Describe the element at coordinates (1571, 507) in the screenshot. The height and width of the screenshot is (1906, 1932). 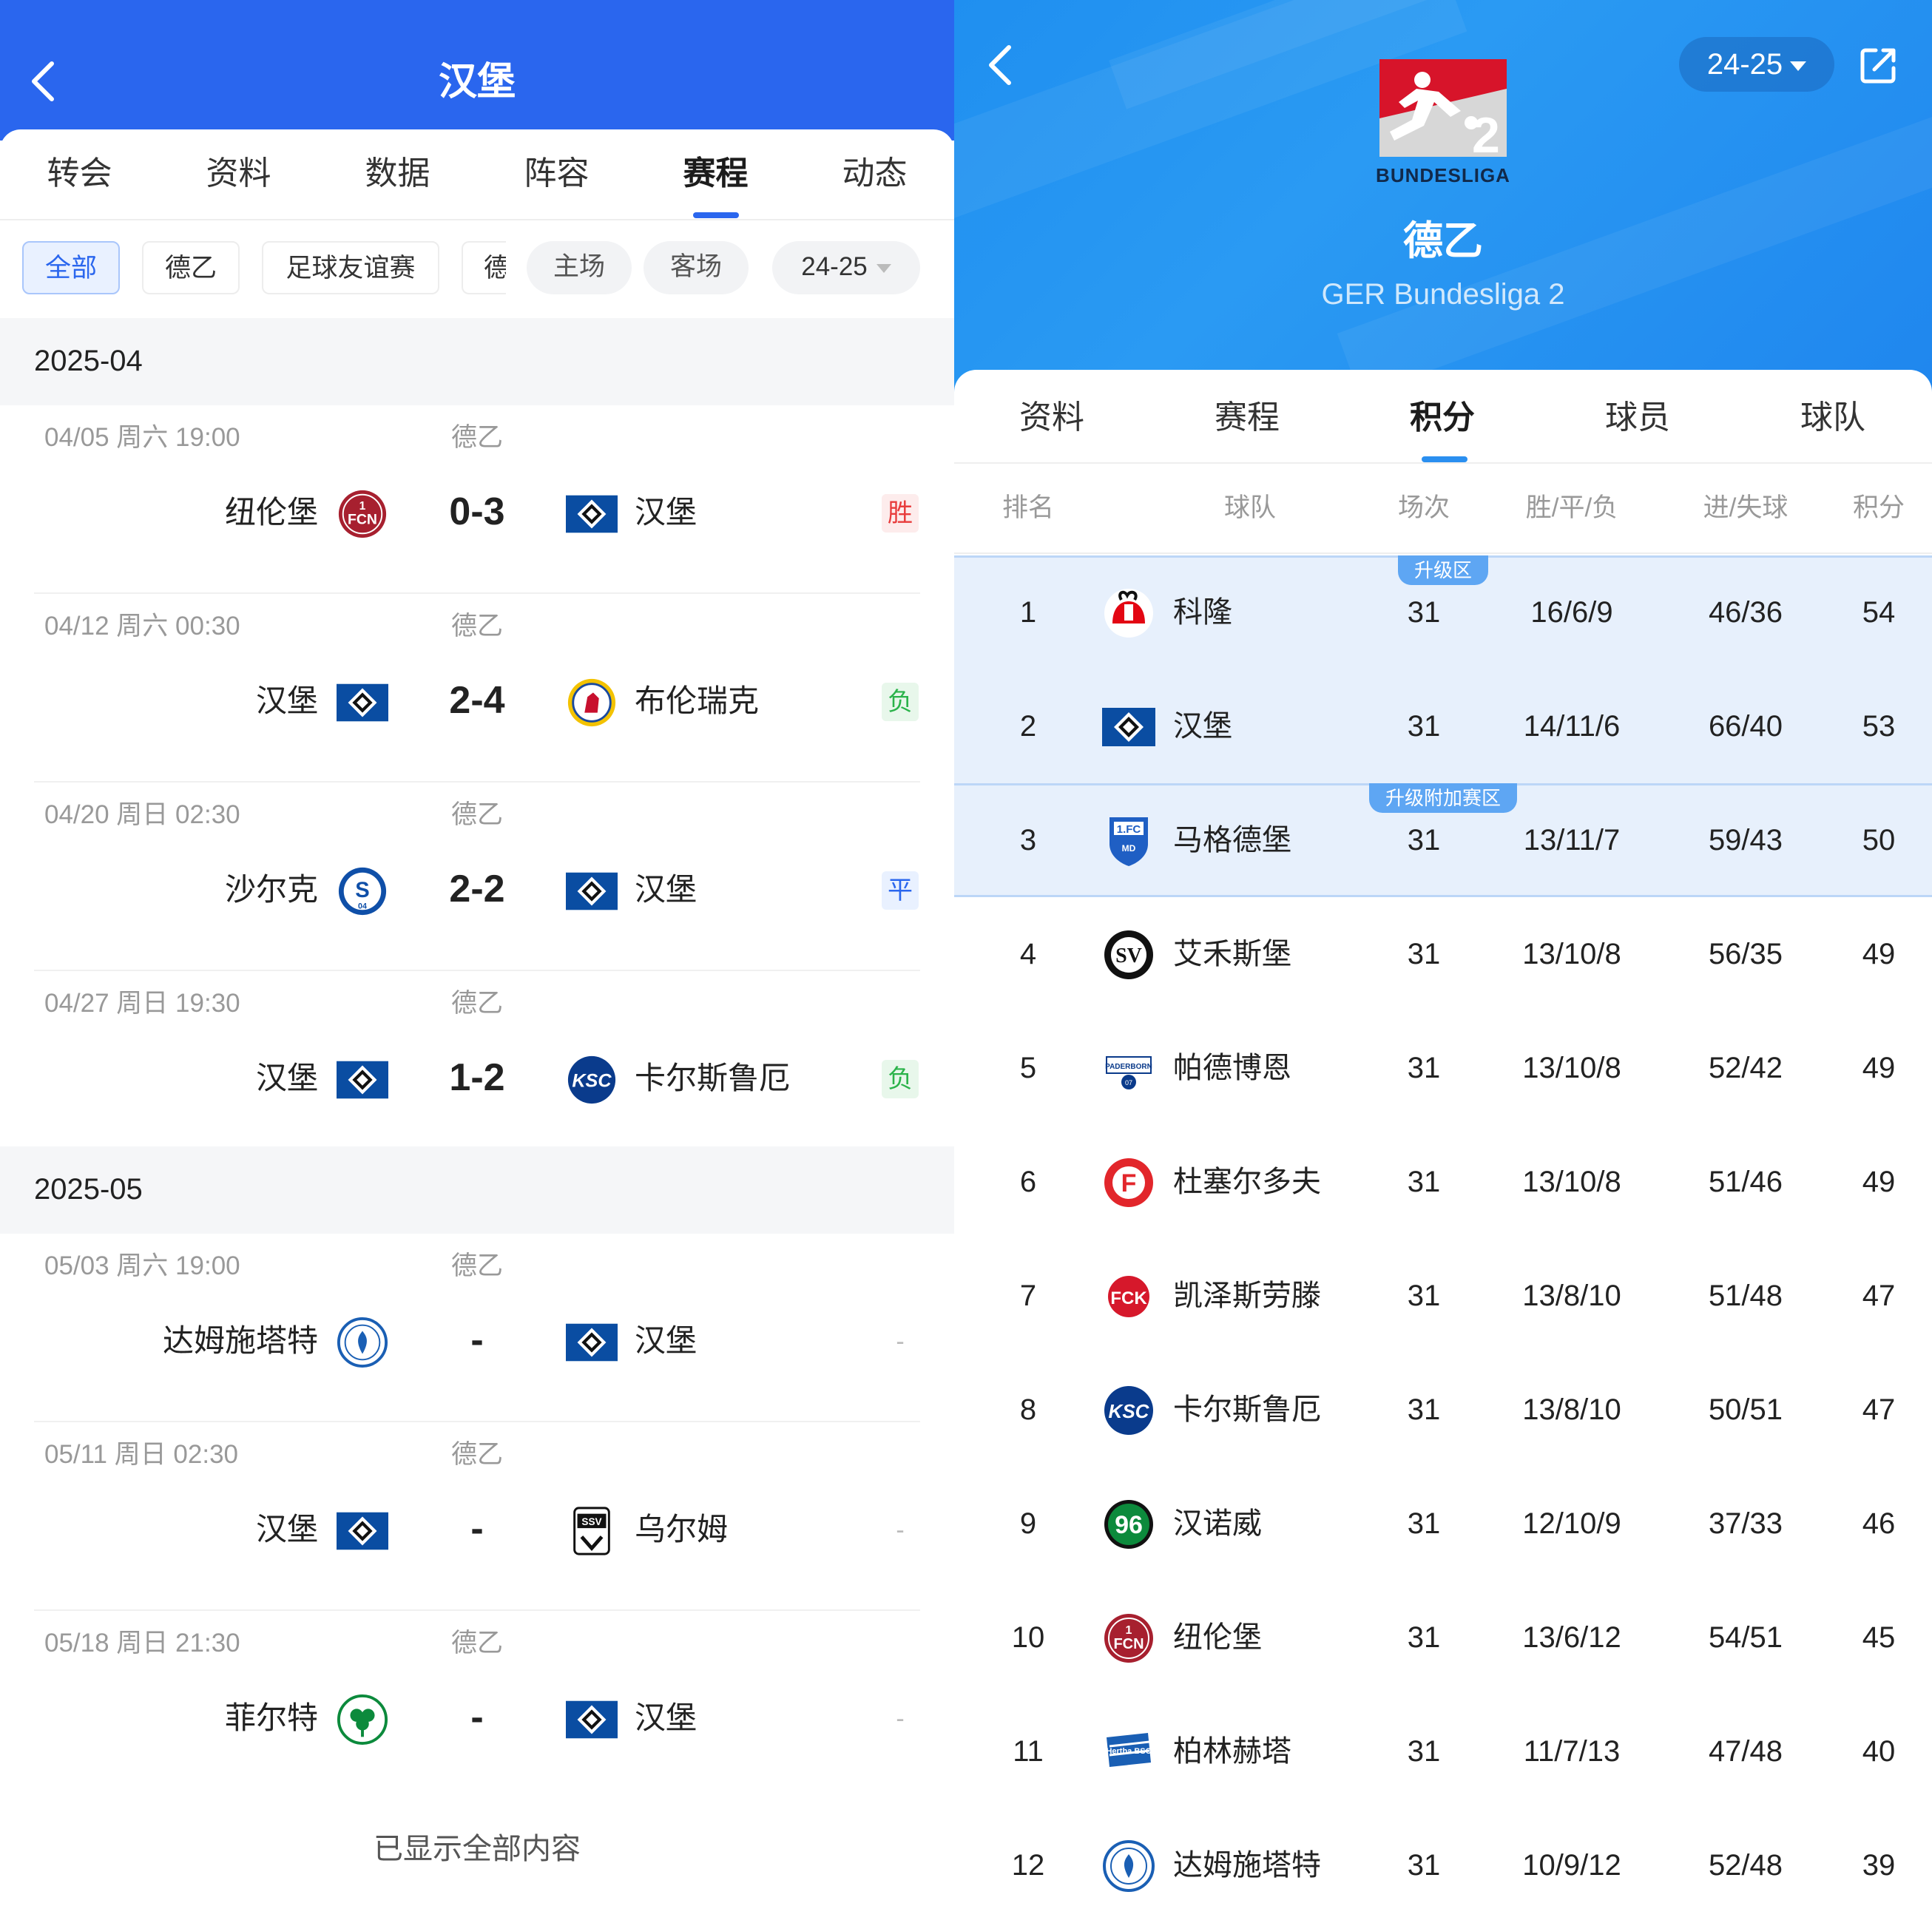
I see `header-wdl: 胜/平/负` at that location.